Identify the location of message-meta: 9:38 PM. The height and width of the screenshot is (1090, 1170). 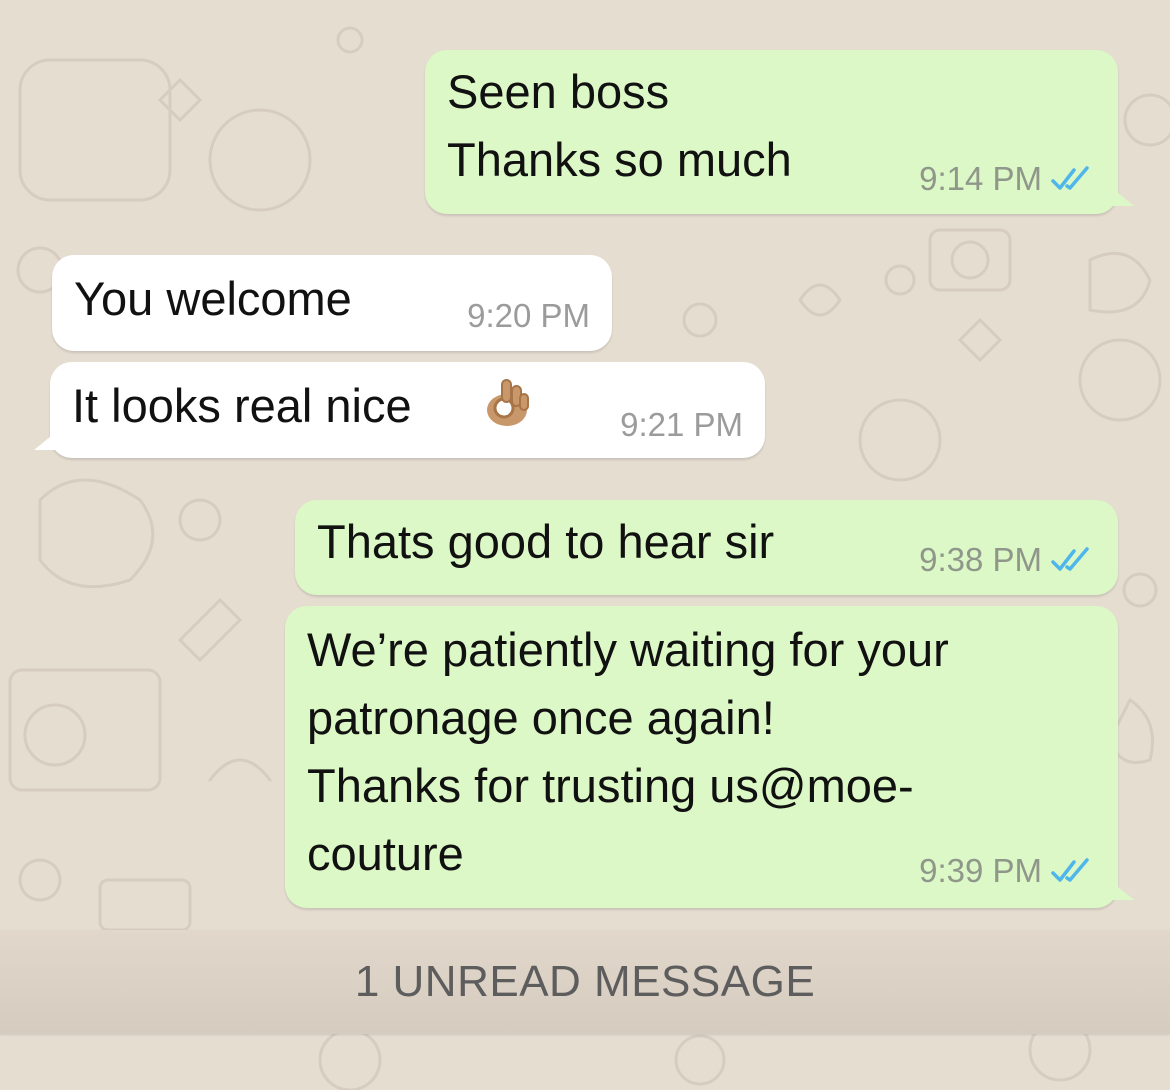
(1006, 560).